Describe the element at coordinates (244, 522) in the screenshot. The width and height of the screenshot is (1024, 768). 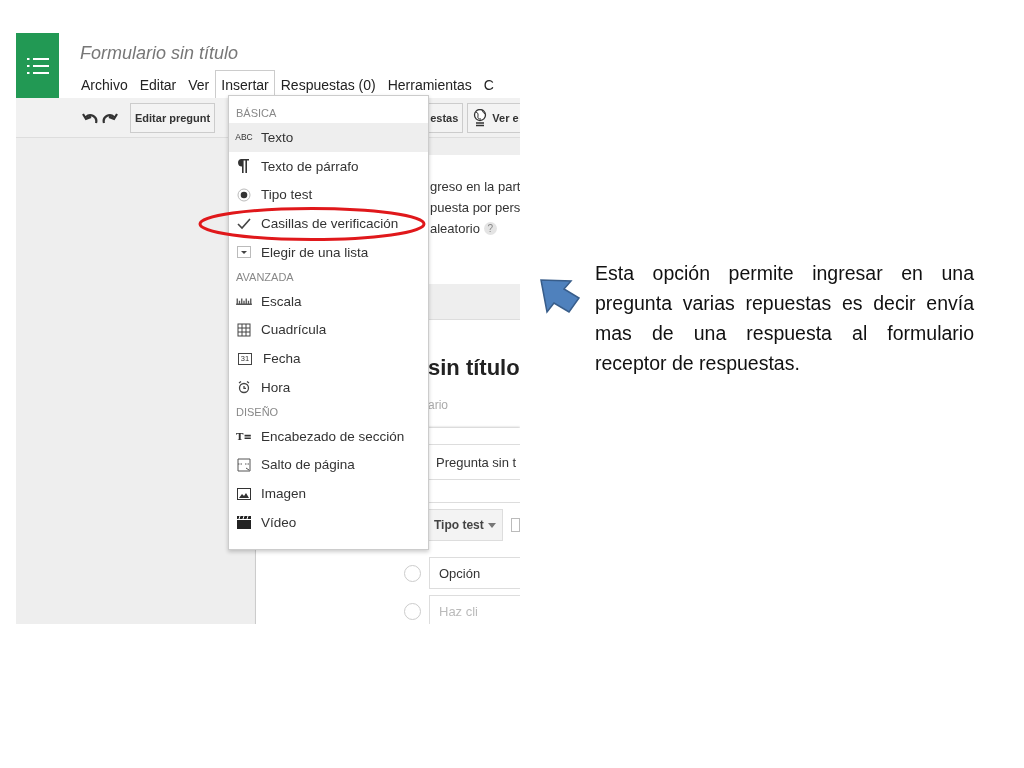
I see `clapperboard-icon` at that location.